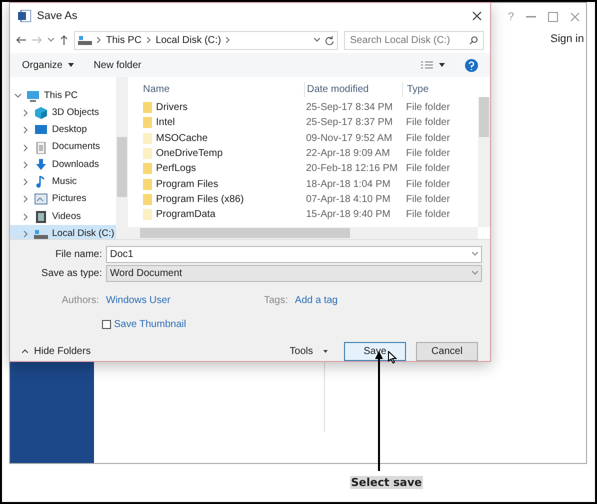  What do you see at coordinates (447, 351) in the screenshot?
I see `cancel-button: Cancel` at bounding box center [447, 351].